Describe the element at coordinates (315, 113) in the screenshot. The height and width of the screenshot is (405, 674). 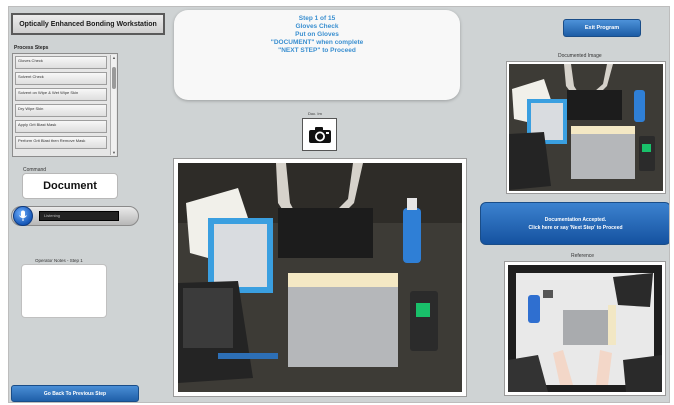
I see `camera-label: Doc. Im` at that location.